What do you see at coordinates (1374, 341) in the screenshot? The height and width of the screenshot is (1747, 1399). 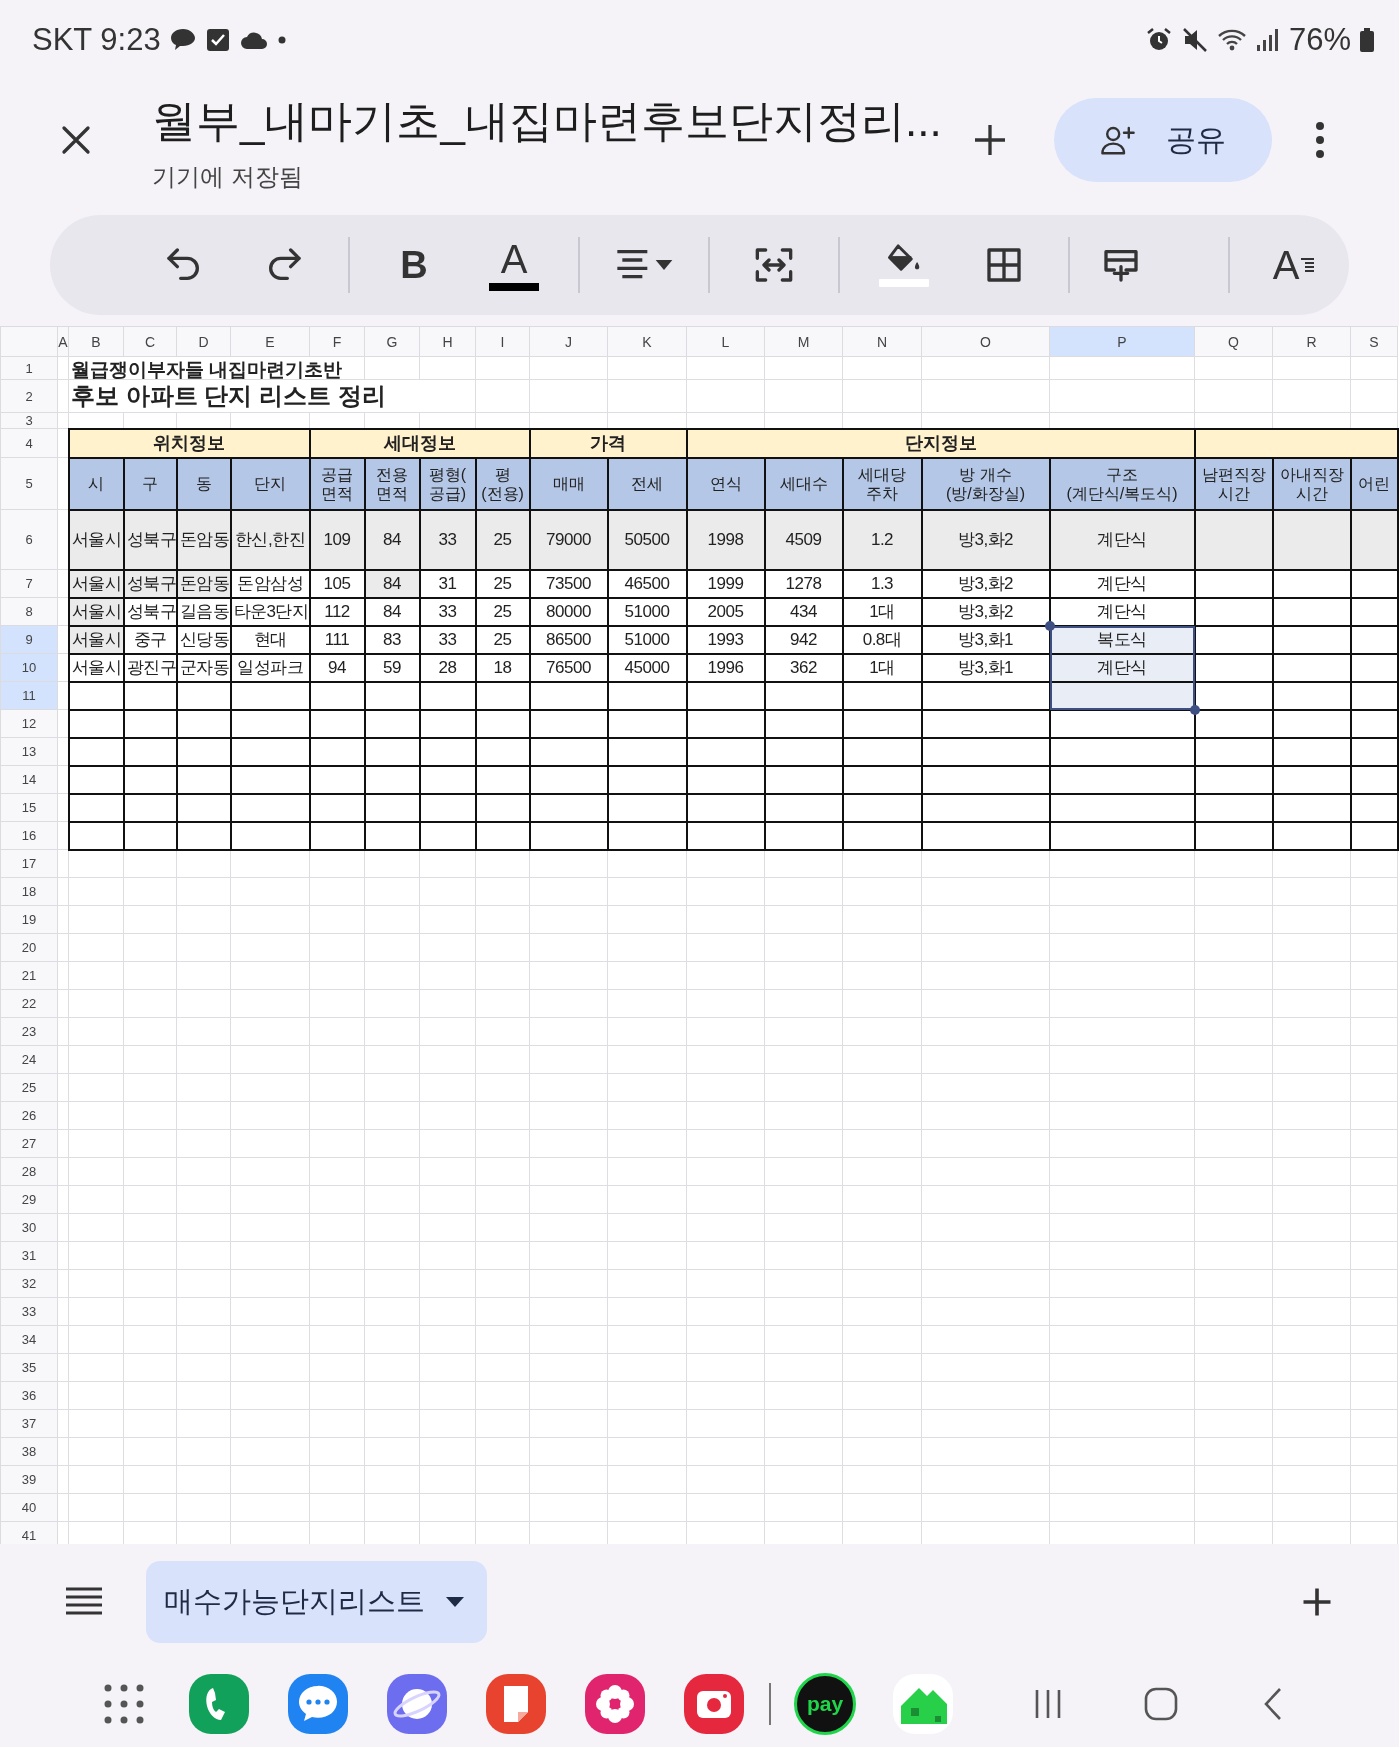 I see `column-header: S` at bounding box center [1374, 341].